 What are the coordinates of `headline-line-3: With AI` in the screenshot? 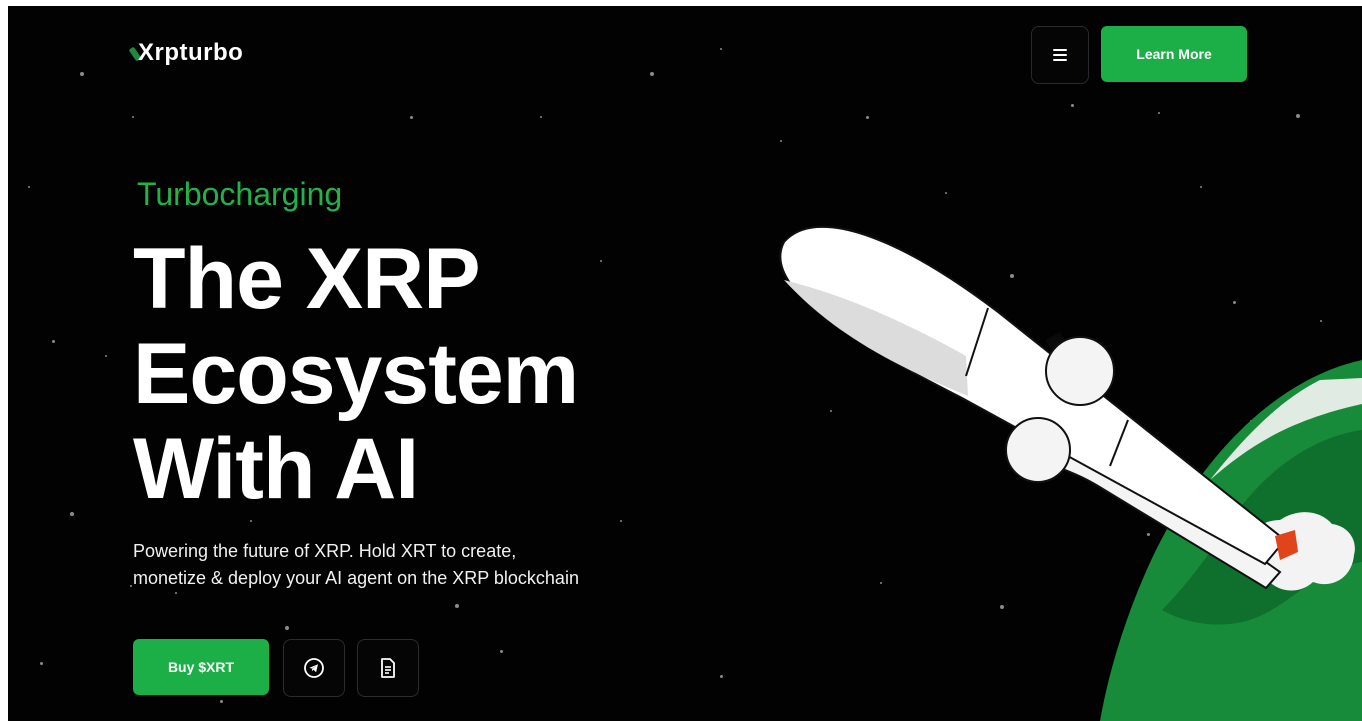 It's located at (276, 469).